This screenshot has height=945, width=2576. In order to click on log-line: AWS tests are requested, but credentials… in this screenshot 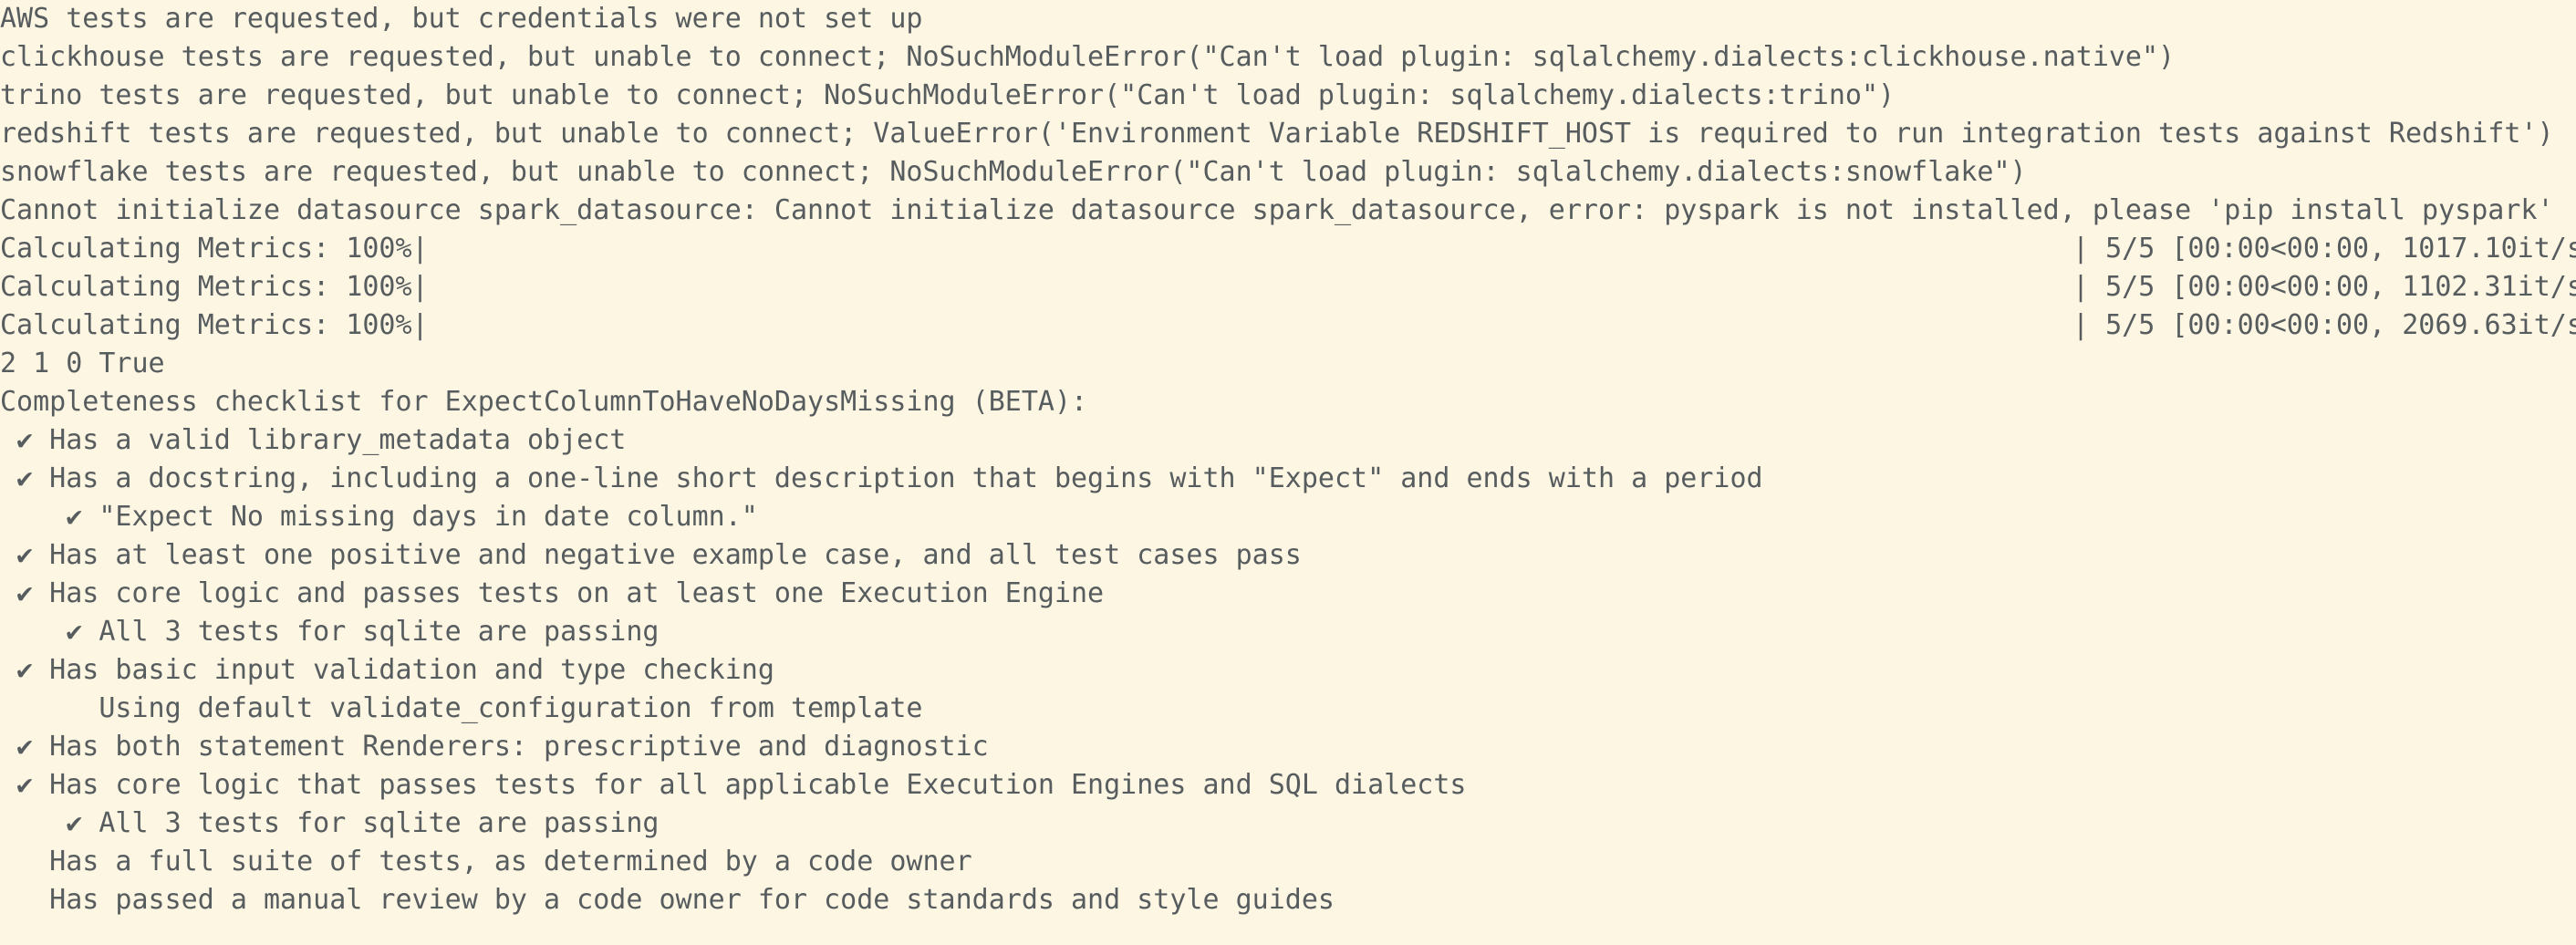, I will do `click(461, 19)`.